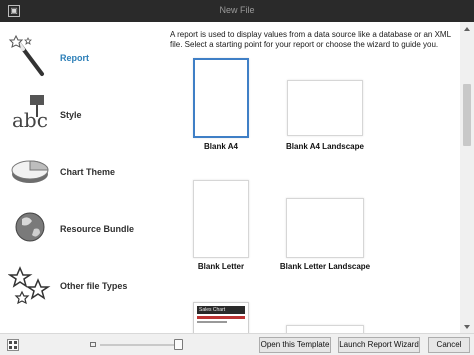  I want to click on thumbnail-header: Sales Chart, so click(221, 310).